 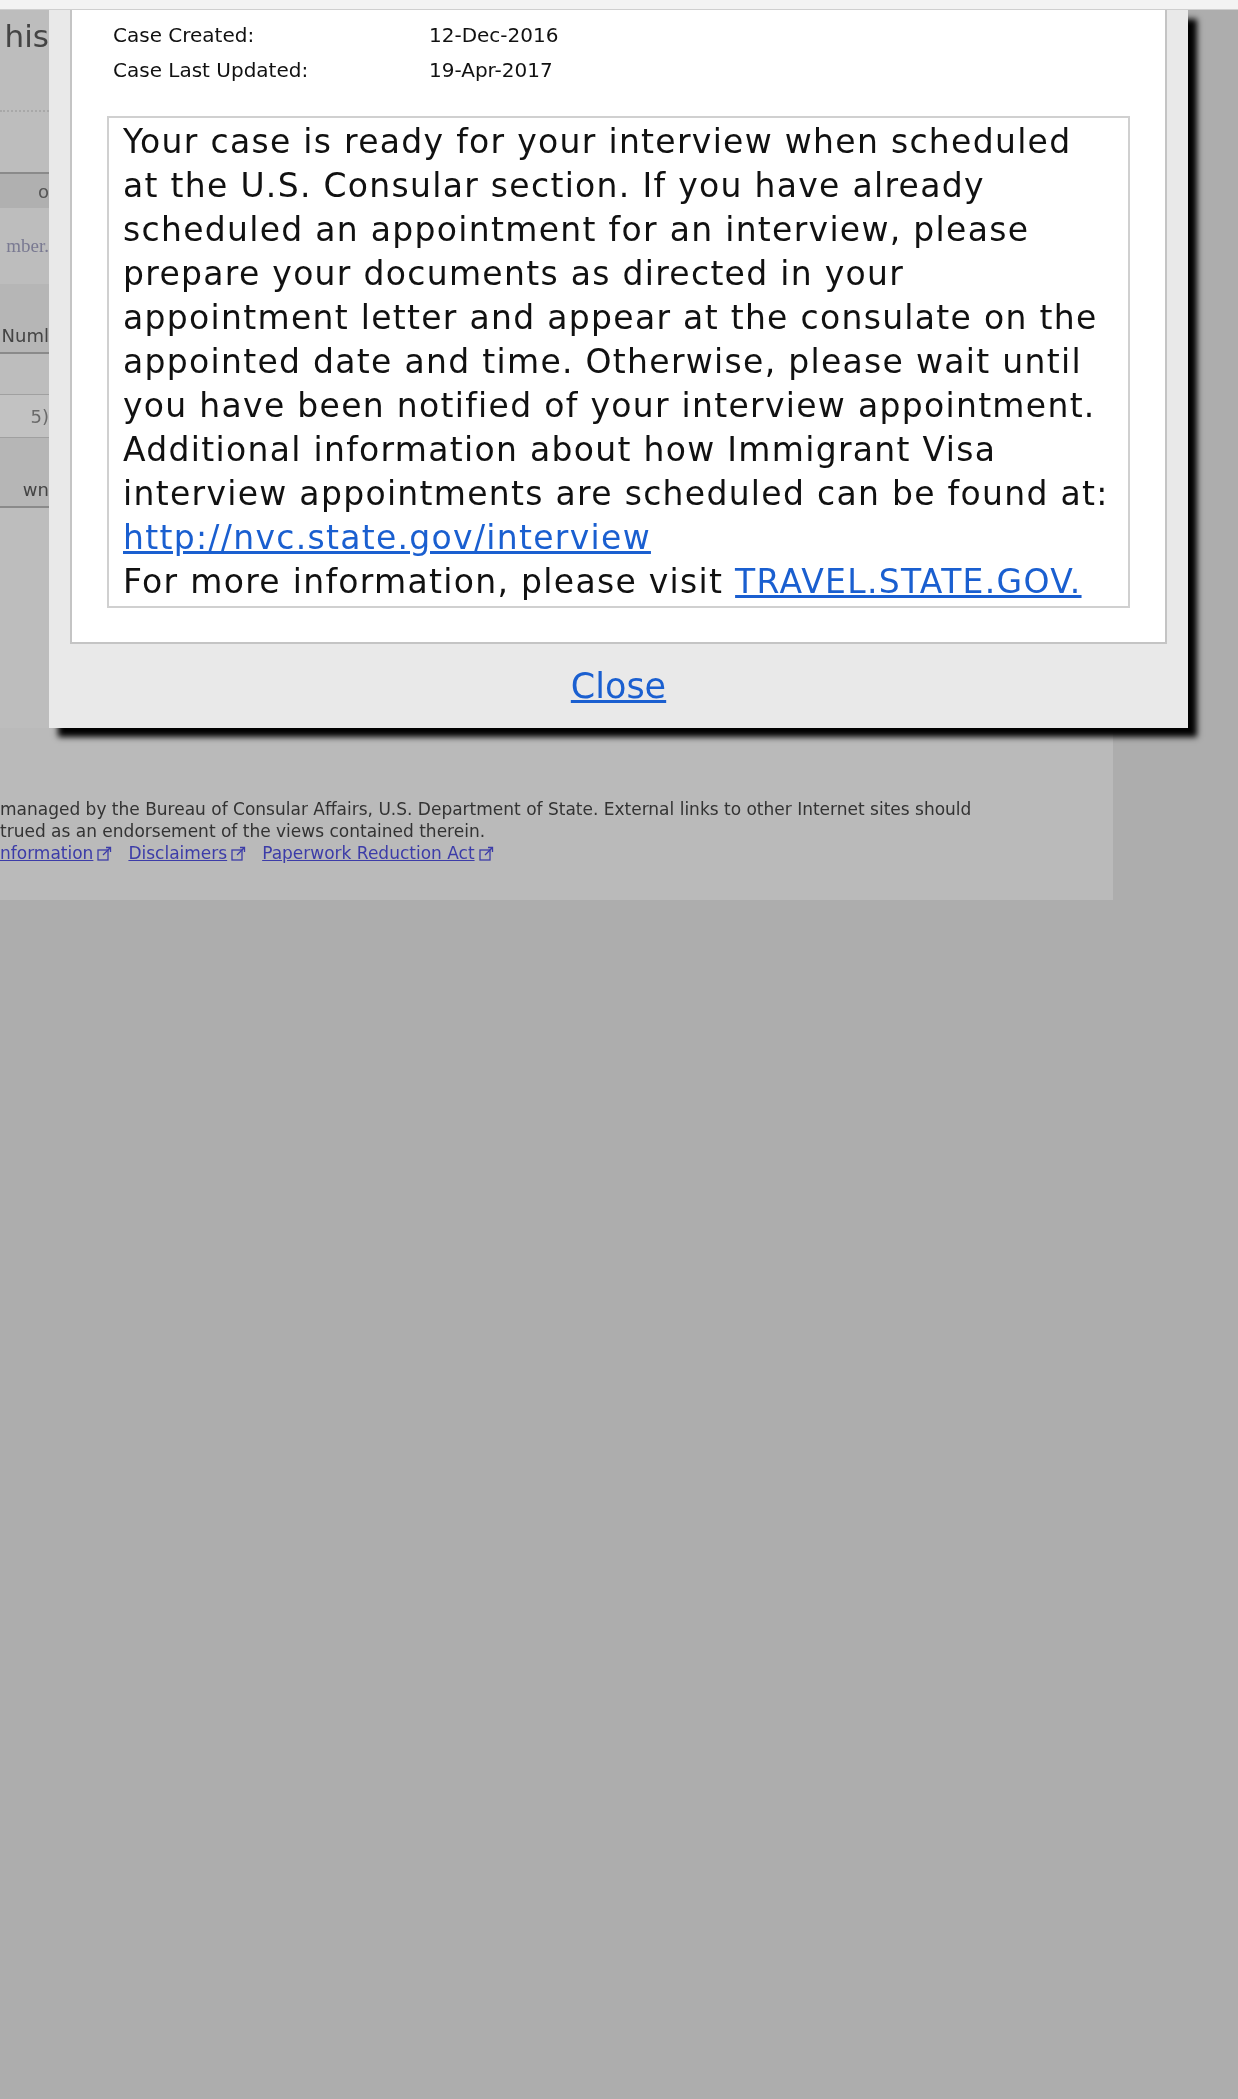 I want to click on button: o, so click(x=24, y=190).